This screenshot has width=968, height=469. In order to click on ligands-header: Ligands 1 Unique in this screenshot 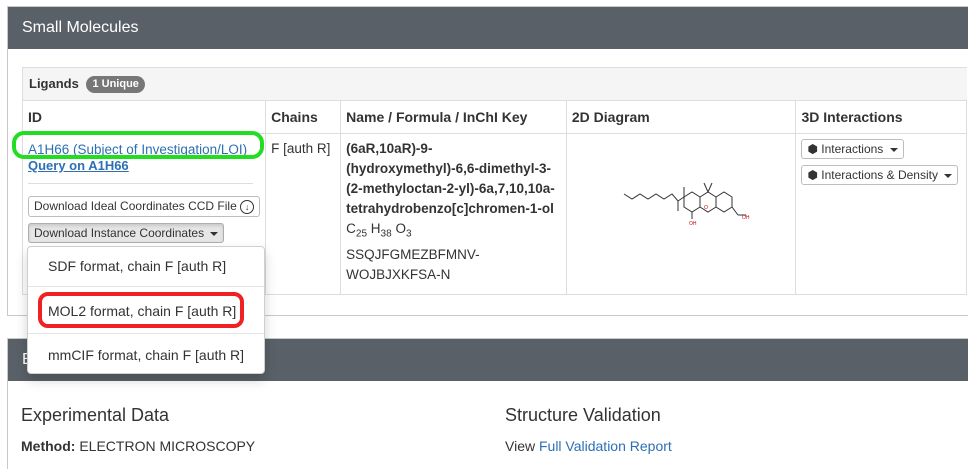, I will do `click(495, 84)`.